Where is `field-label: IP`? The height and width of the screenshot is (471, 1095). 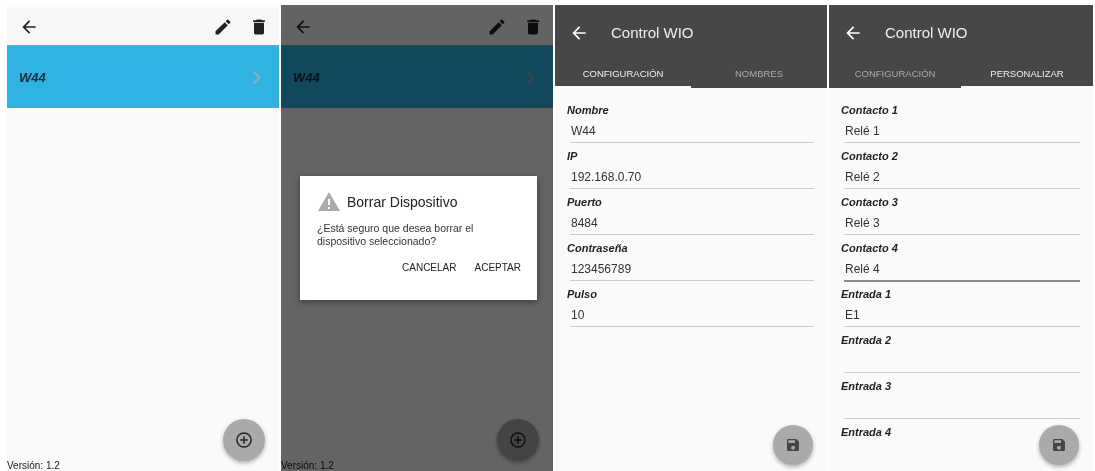
field-label: IP is located at coordinates (572, 156).